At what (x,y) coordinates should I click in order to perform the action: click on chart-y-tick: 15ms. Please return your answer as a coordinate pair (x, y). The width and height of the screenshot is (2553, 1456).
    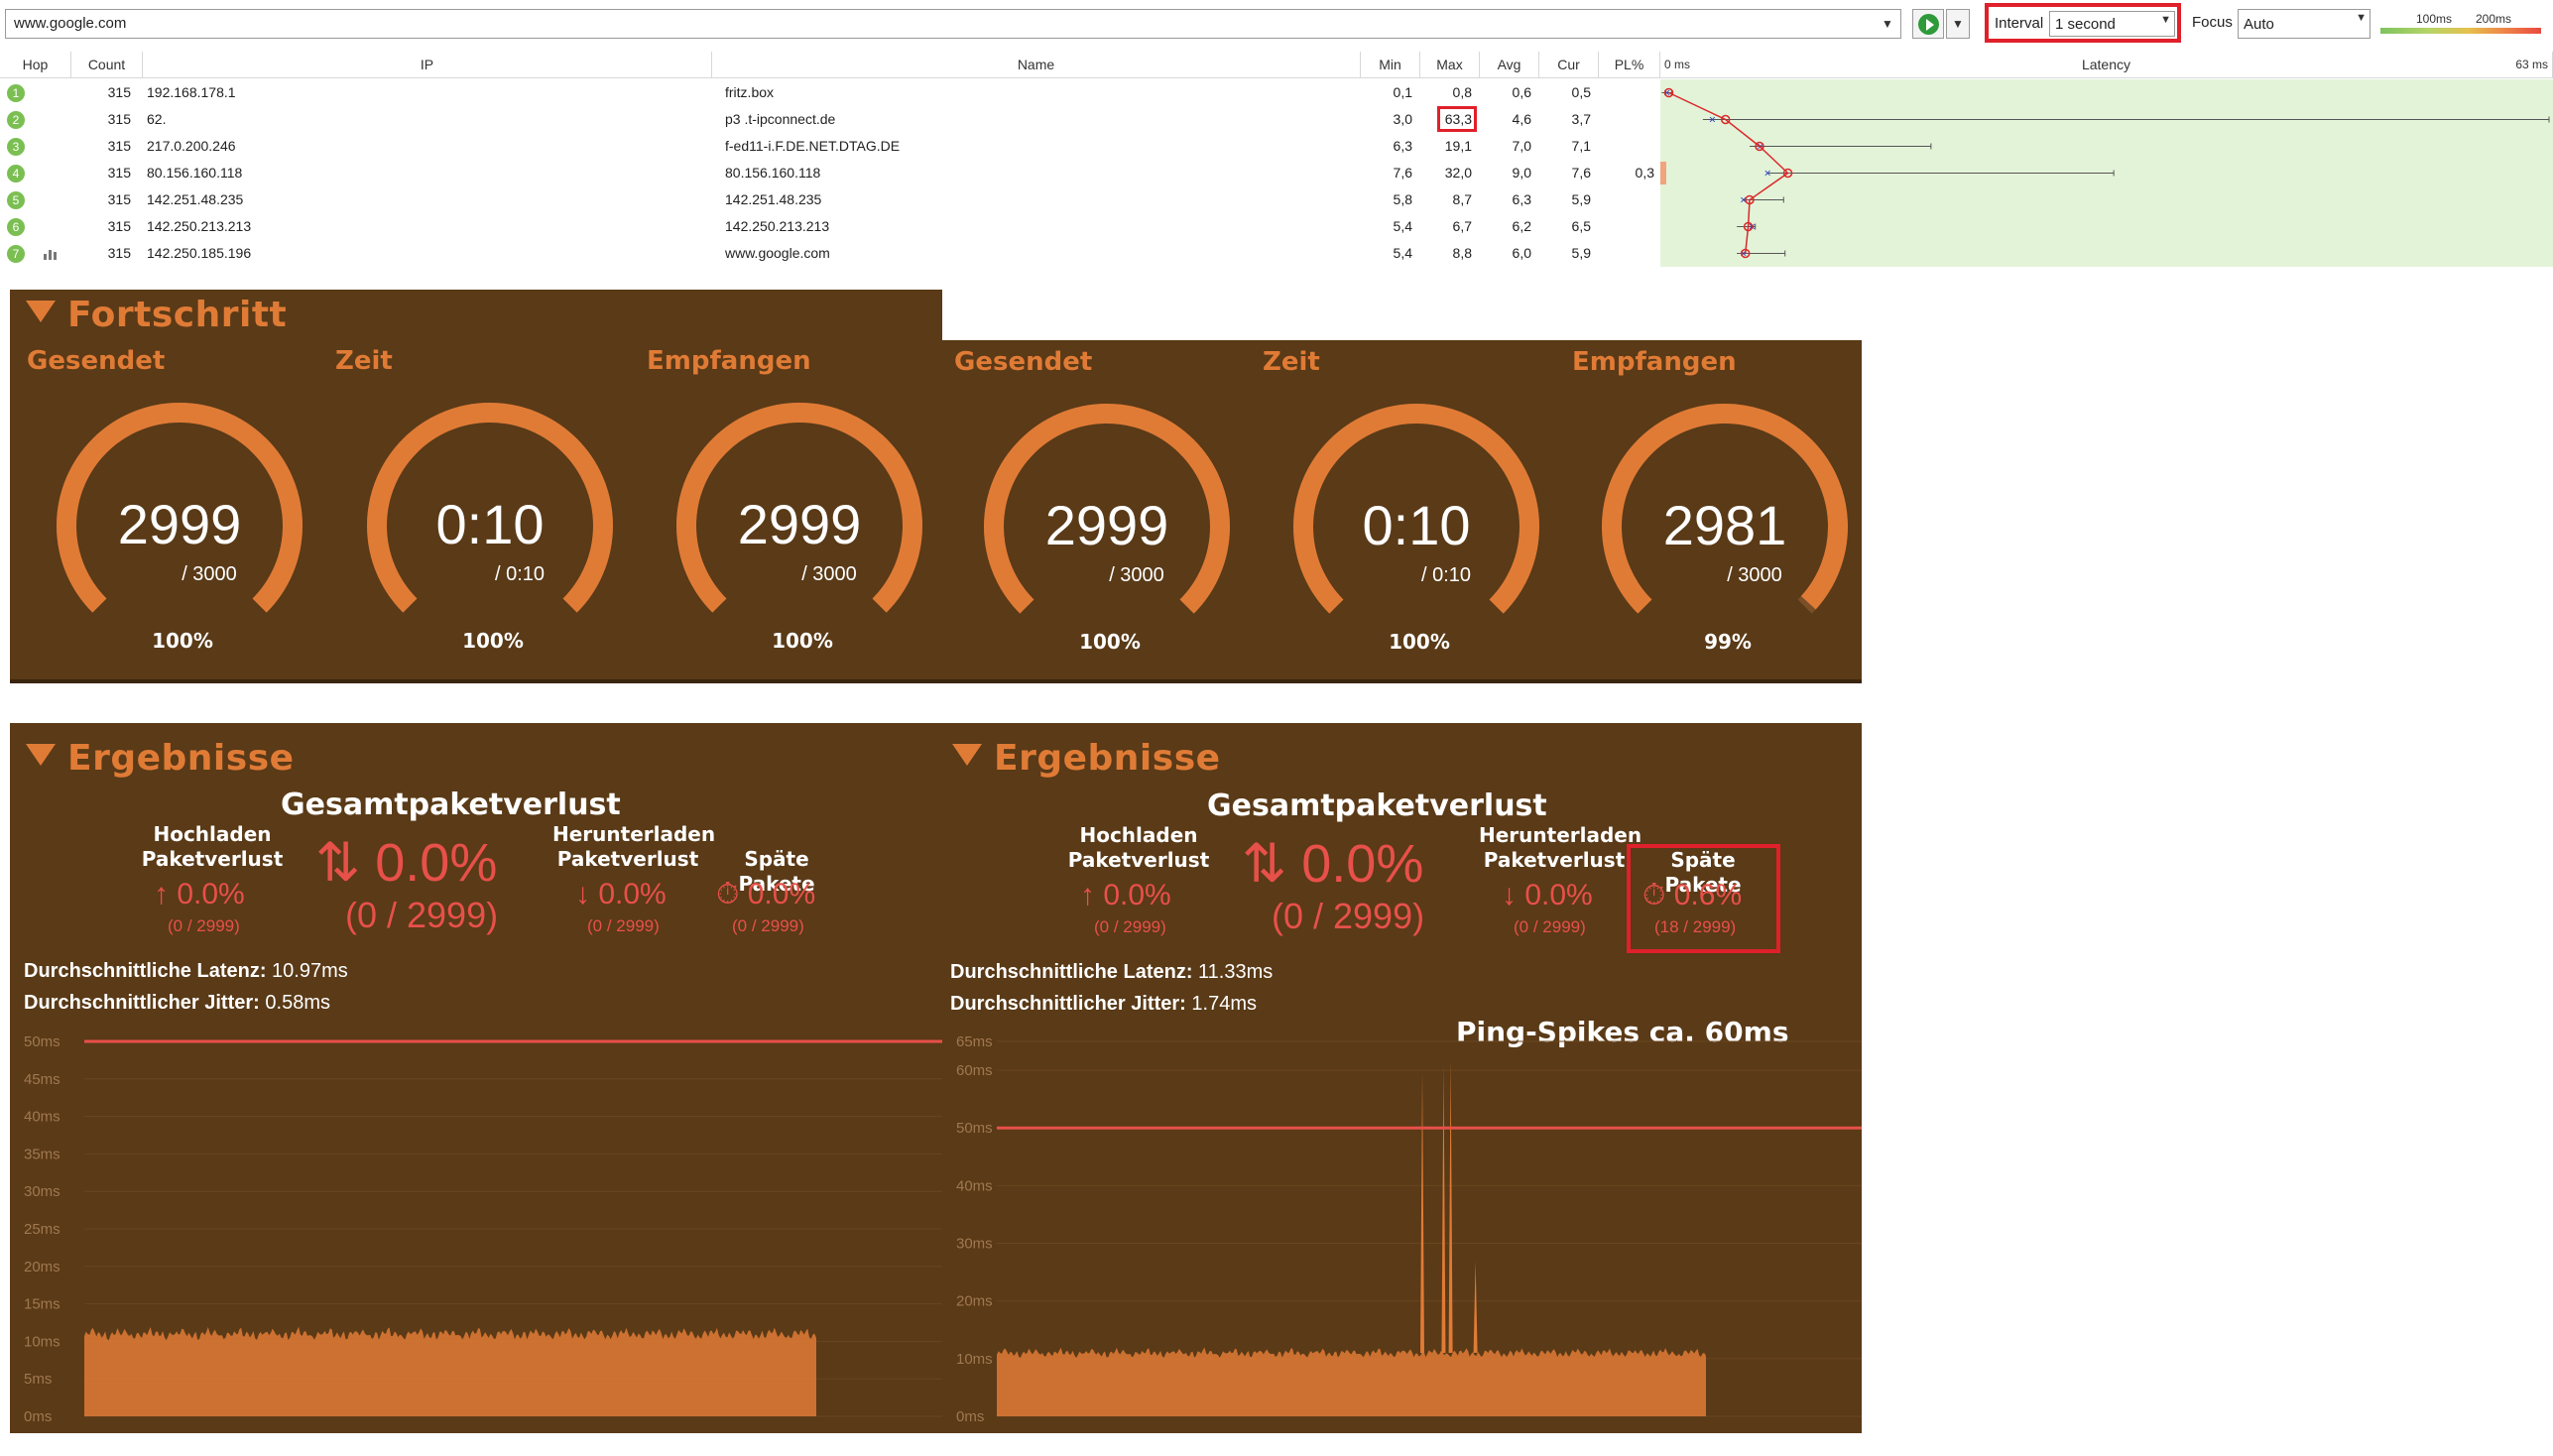
    Looking at the image, I should click on (42, 1304).